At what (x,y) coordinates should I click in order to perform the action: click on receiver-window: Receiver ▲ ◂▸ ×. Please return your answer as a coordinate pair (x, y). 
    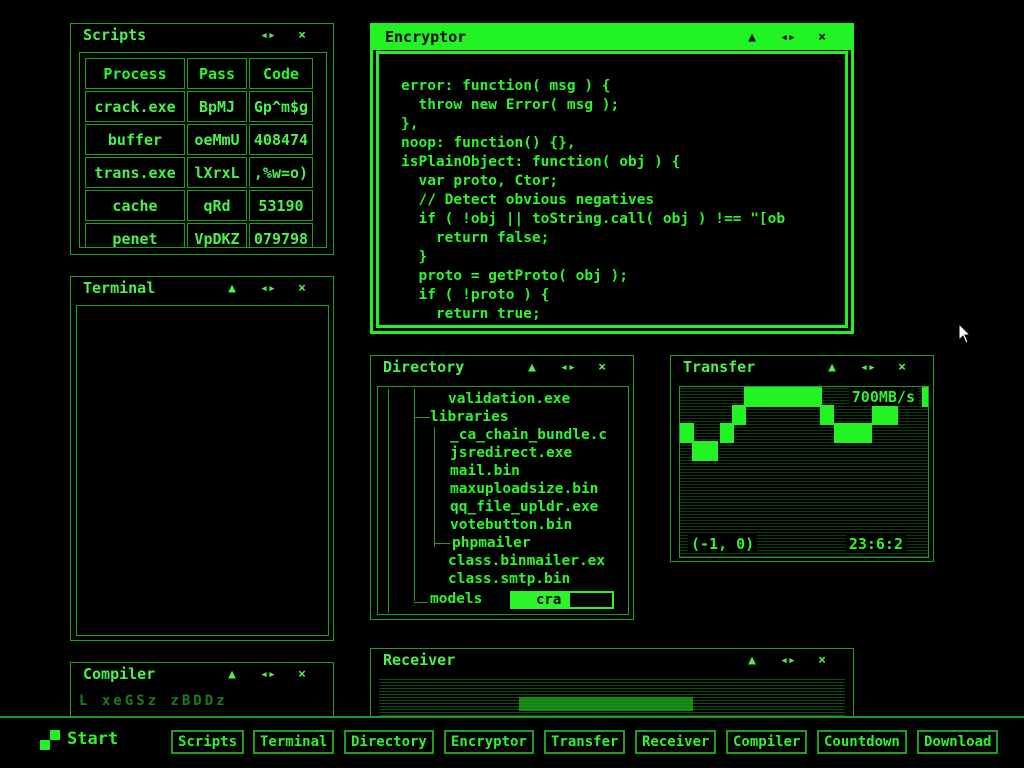
    Looking at the image, I should click on (612, 683).